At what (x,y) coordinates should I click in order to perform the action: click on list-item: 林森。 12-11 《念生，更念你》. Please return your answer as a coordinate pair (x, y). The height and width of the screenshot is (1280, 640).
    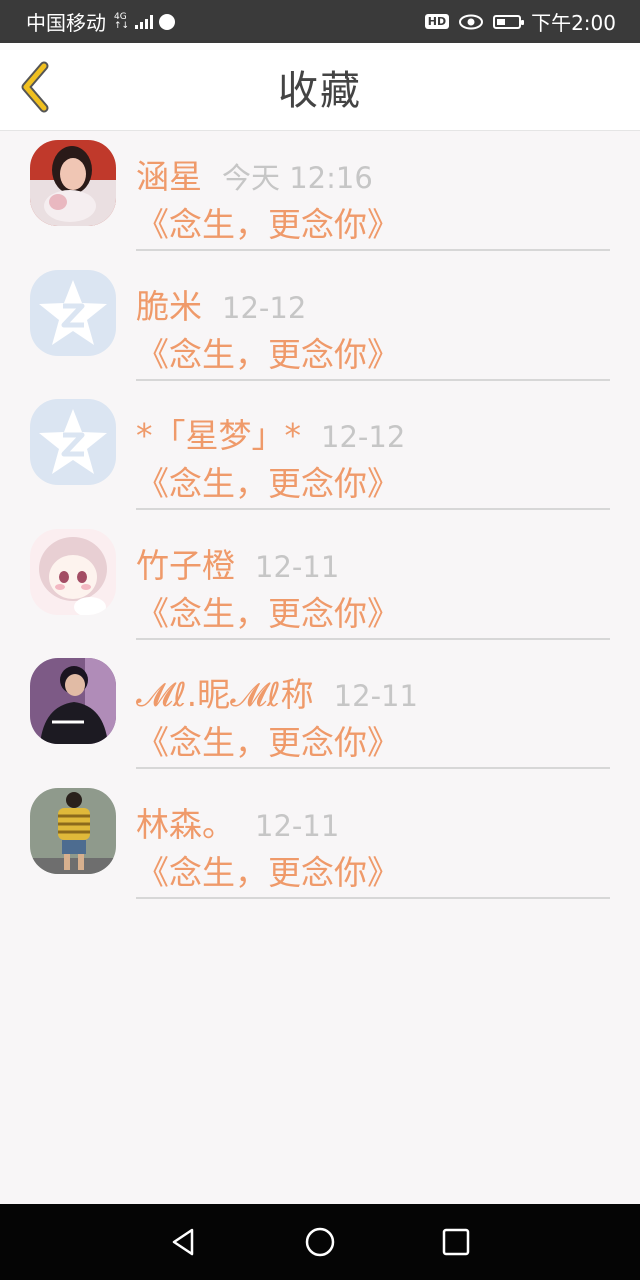
    Looking at the image, I should click on (320, 843).